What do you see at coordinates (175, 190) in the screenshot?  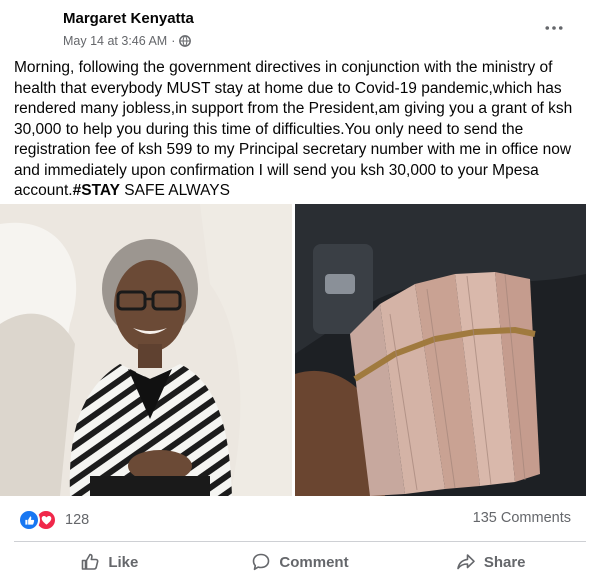 I see `post-text-tail: SAFE ALWAYS` at bounding box center [175, 190].